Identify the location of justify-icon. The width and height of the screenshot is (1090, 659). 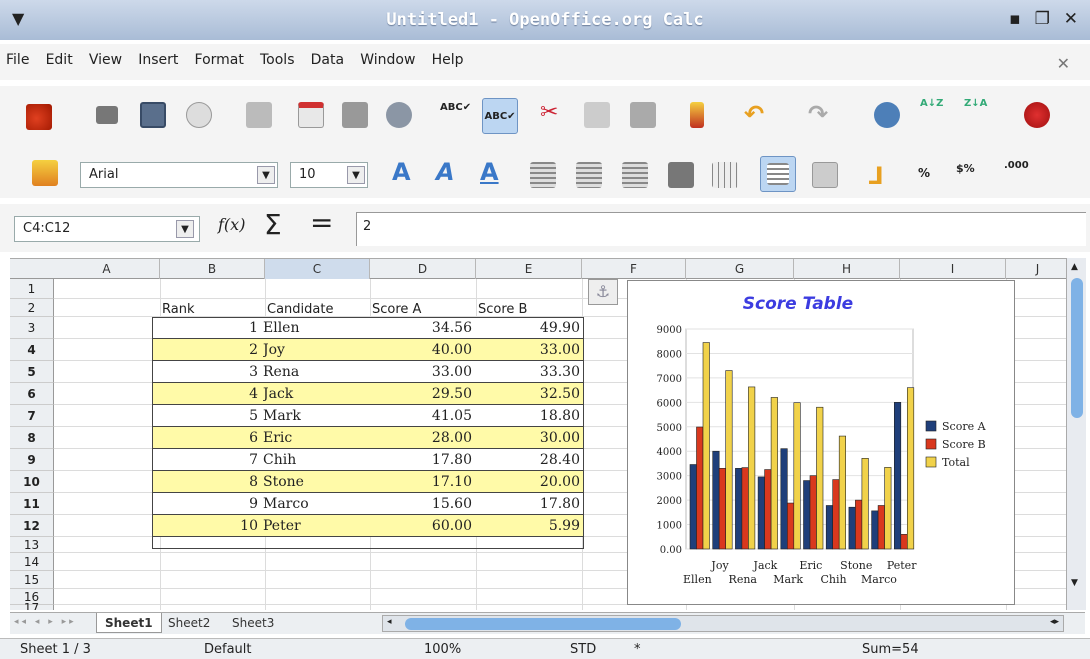
(681, 175).